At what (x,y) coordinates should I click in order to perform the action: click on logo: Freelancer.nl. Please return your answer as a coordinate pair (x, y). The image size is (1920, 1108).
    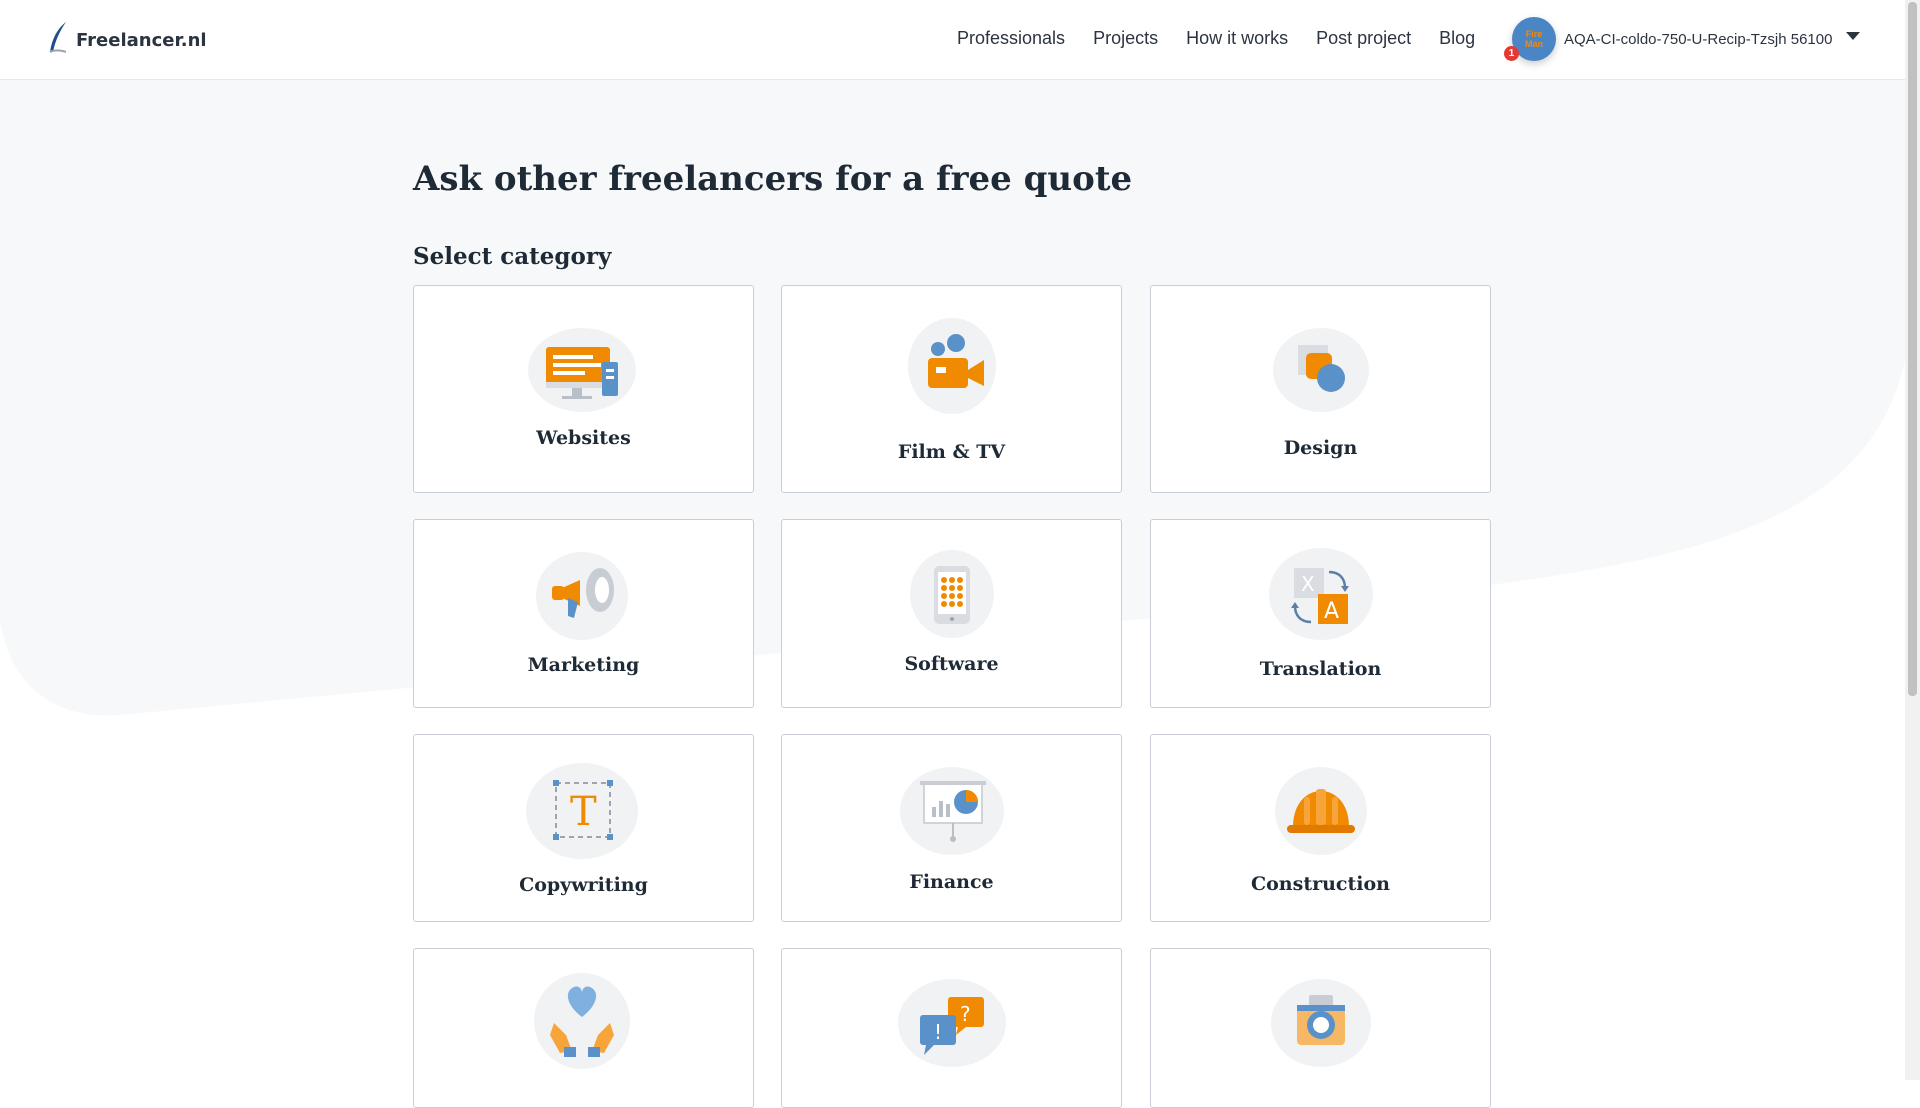
    Looking at the image, I should click on (126, 40).